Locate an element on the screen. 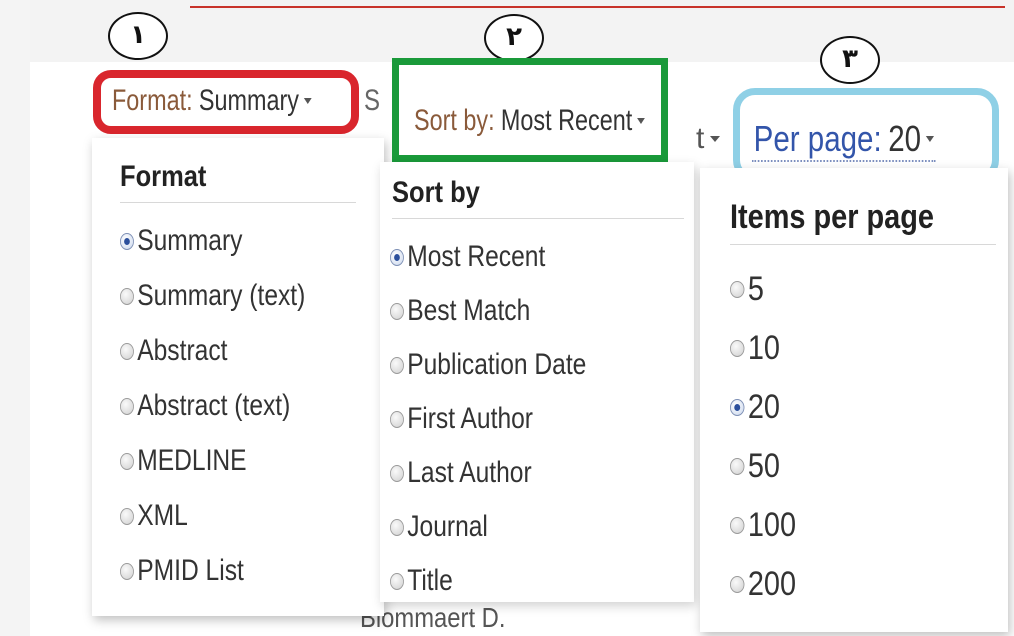 This screenshot has height=636, width=1014. format-trigger-label: Format: is located at coordinates (152, 100).